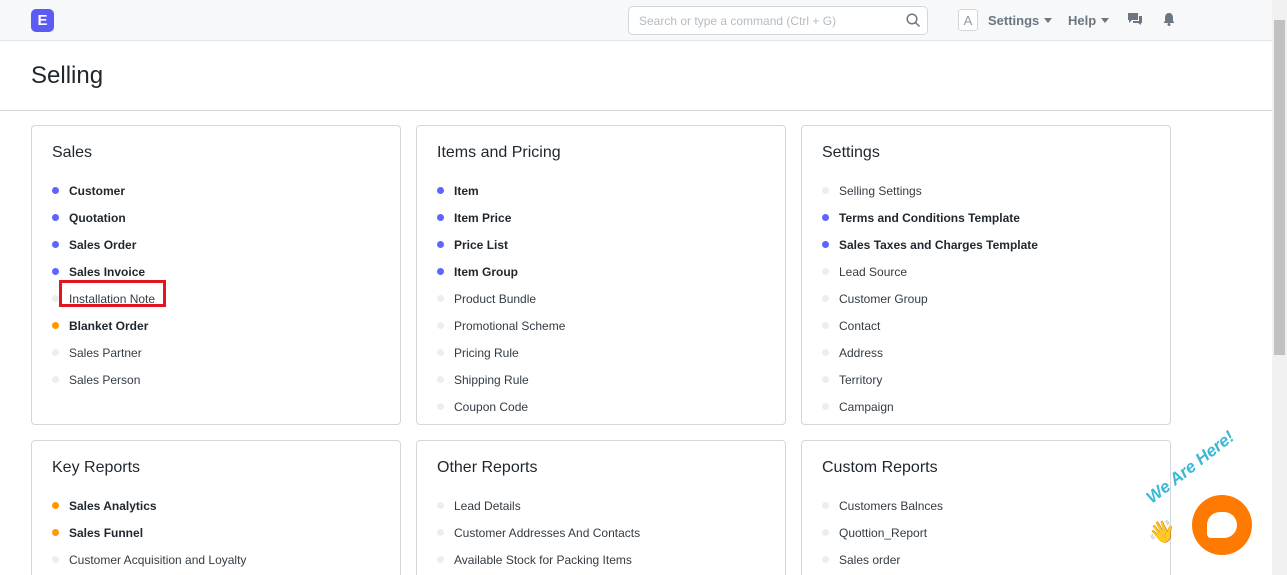 This screenshot has width=1287, height=575. I want to click on link-promotional-scheme: Promotional Scheme, so click(501, 325).